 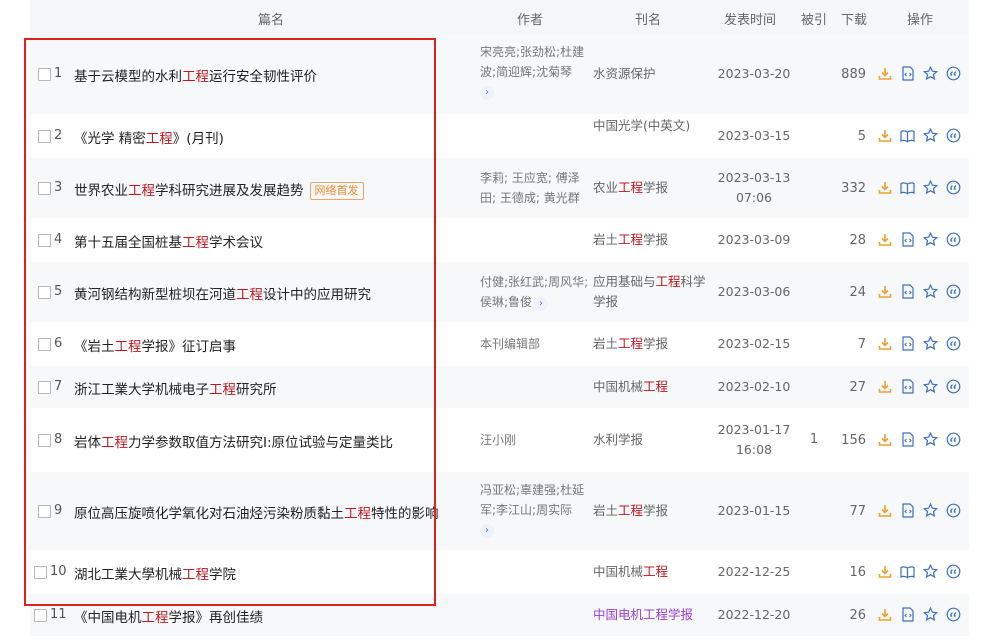 What do you see at coordinates (256, 512) in the screenshot?
I see `article-title-link: 原位高压旋喷化学氧化对石油烃污染粉质黏土工程特性的影响` at bounding box center [256, 512].